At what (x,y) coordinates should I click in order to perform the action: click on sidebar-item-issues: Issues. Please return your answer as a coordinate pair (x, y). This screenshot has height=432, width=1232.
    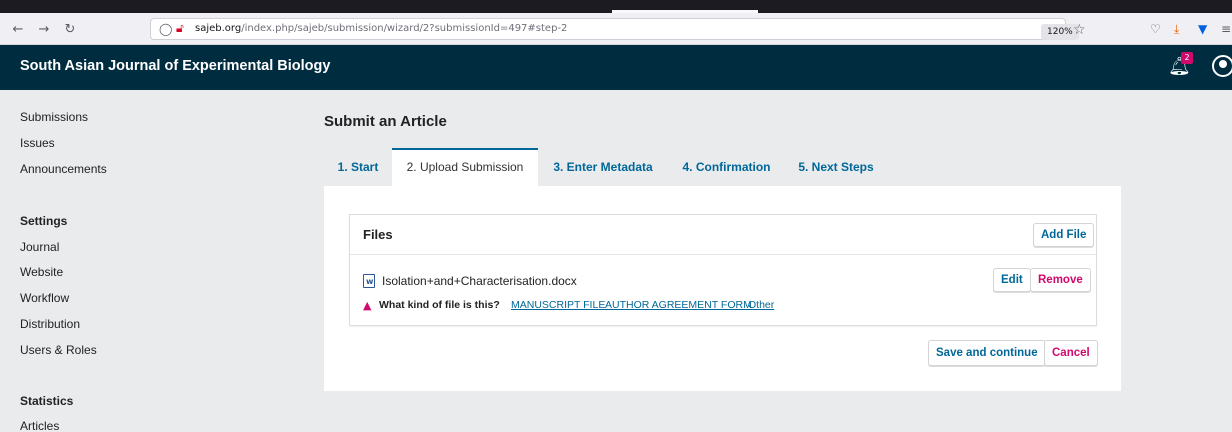
    Looking at the image, I should click on (37, 143).